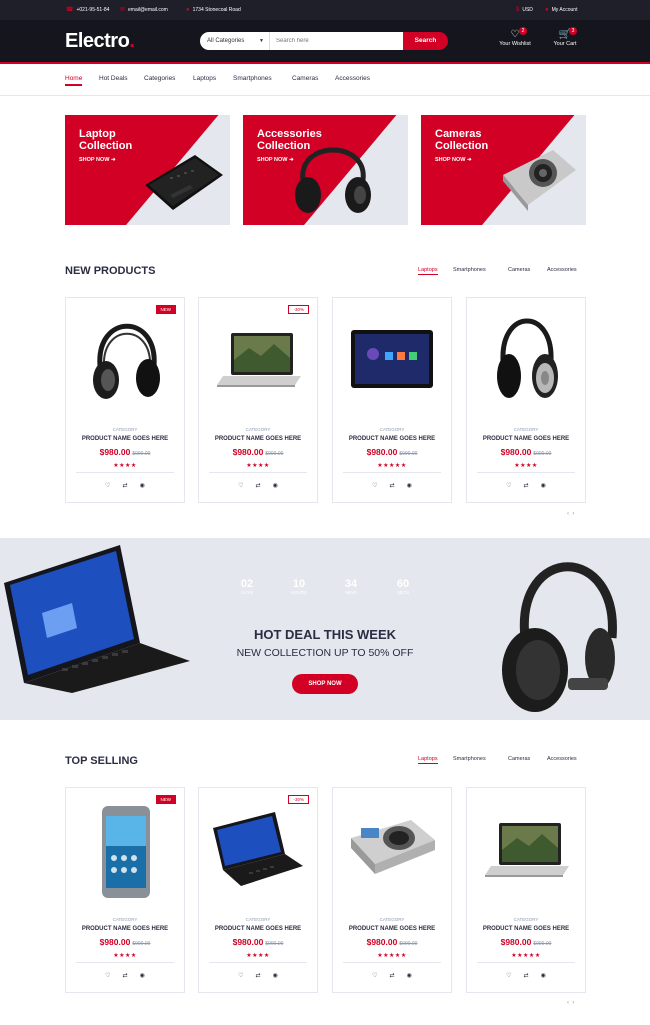 This screenshot has height=1025, width=650. Describe the element at coordinates (235, 41) in the screenshot. I see `category-select: All Categories ▼` at that location.